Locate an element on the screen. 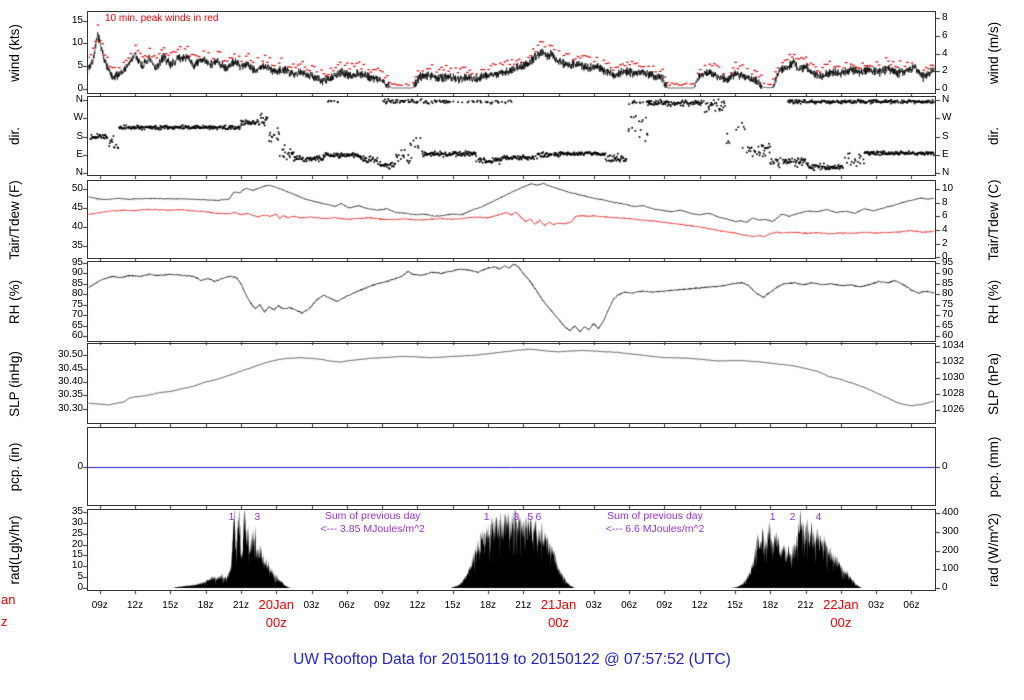 This screenshot has height=700, width=1024. y-tick-label-left: E is located at coordinates (79, 154).